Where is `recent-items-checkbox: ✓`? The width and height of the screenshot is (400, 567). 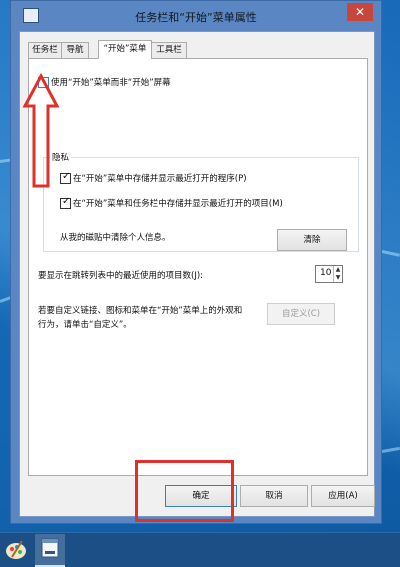
recent-items-checkbox: ✓ is located at coordinates (65, 202).